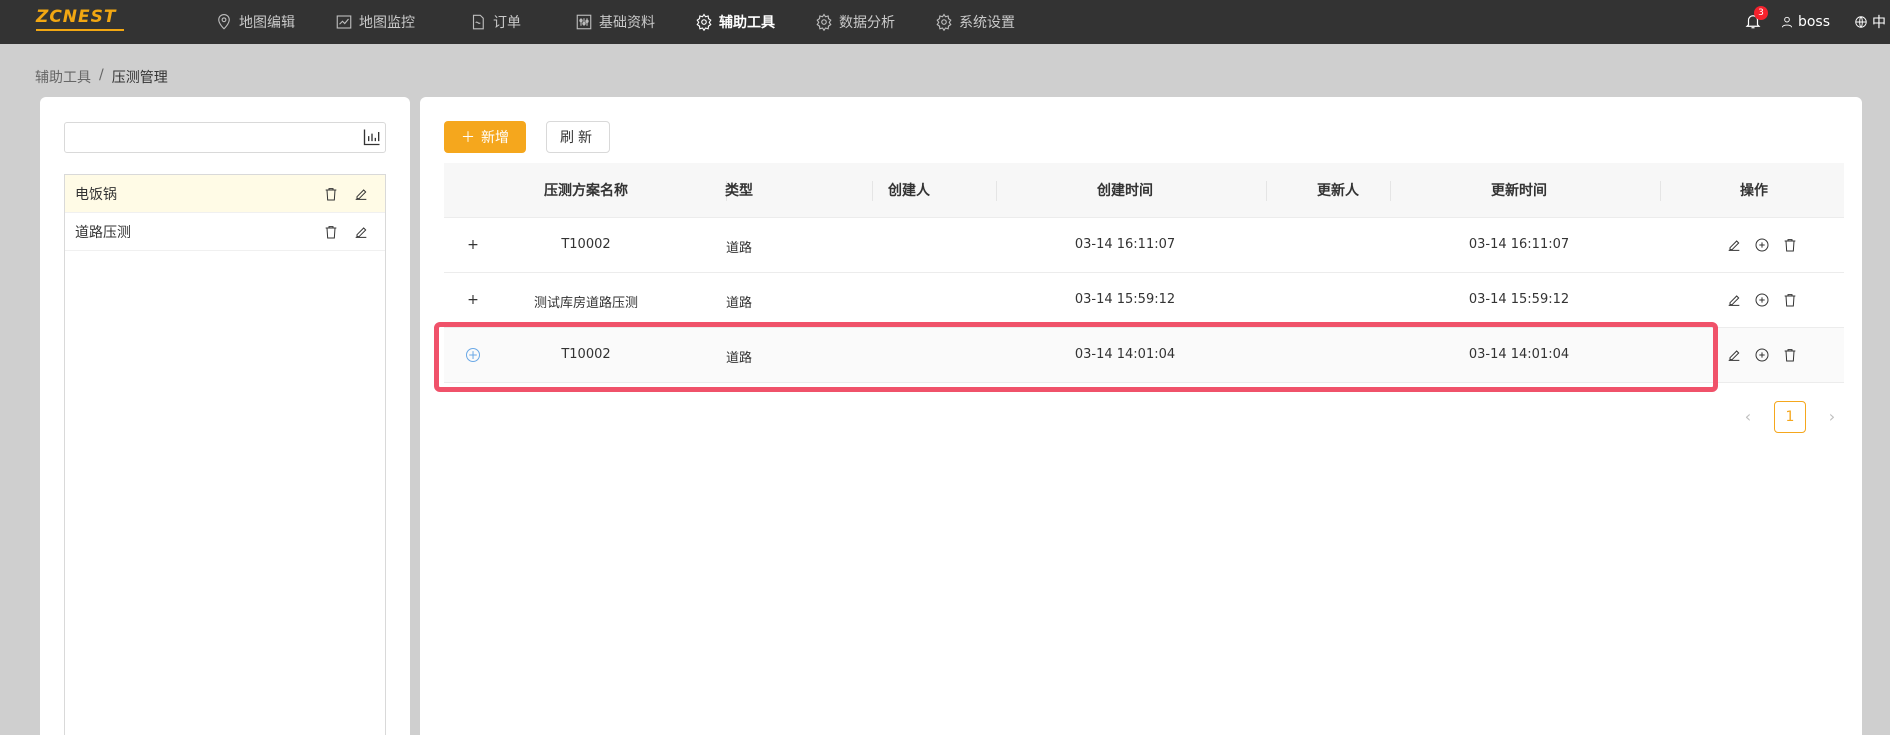 Image resolution: width=1890 pixels, height=735 pixels. Describe the element at coordinates (1787, 22) in the screenshot. I see `user-icon` at that location.